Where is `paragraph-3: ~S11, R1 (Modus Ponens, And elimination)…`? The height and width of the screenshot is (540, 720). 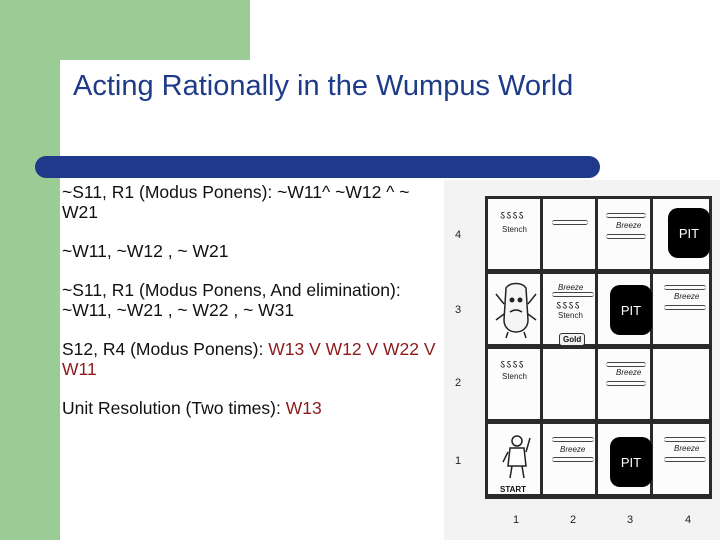
paragraph-3: ~S11, R1 (Modus Ponens, And elimination)… is located at coordinates (254, 300).